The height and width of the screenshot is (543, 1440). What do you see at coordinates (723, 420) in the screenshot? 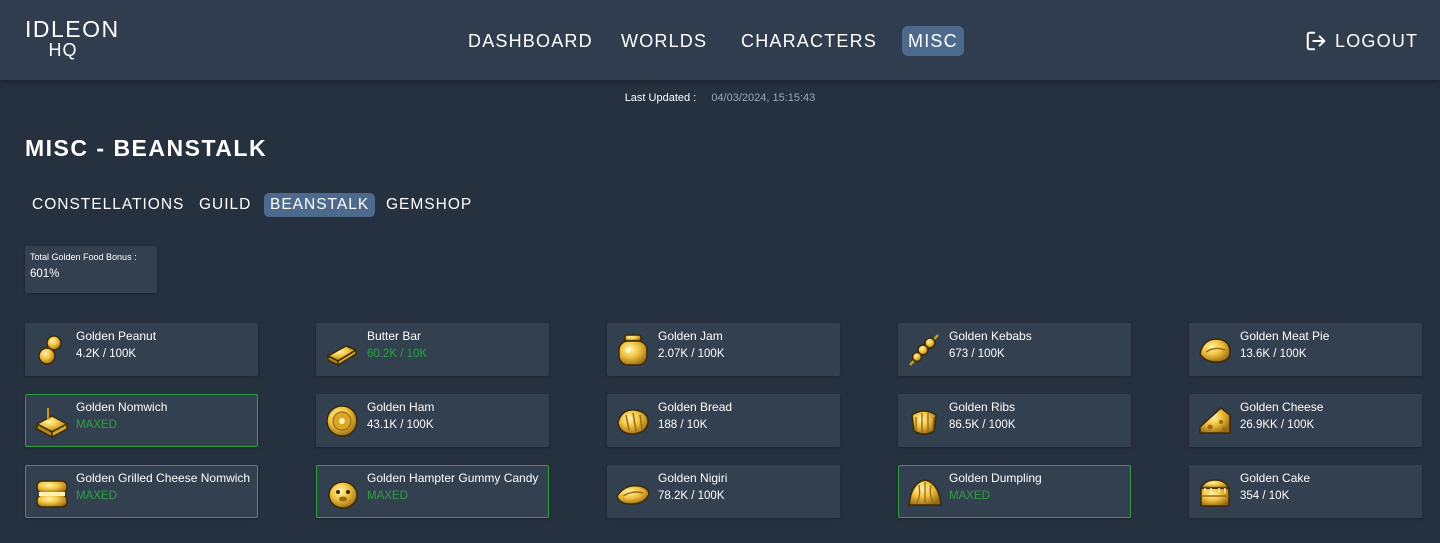
I see `food-card-golden-bread: Golden Bread 188 / 10K` at bounding box center [723, 420].